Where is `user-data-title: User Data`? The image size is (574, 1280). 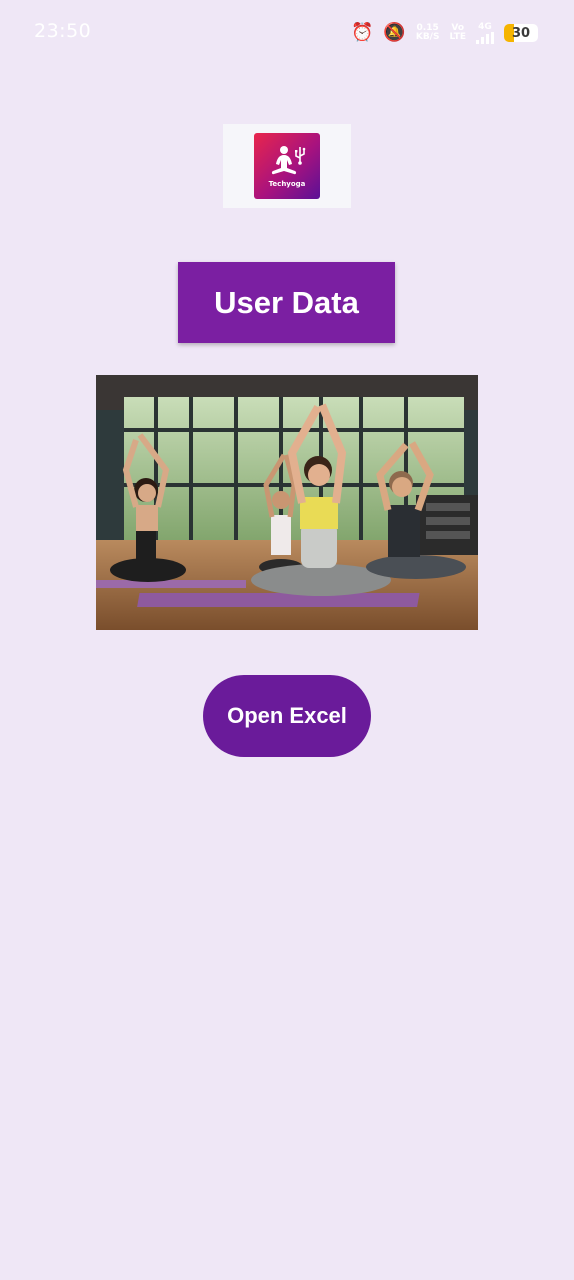 user-data-title: User Data is located at coordinates (286, 302).